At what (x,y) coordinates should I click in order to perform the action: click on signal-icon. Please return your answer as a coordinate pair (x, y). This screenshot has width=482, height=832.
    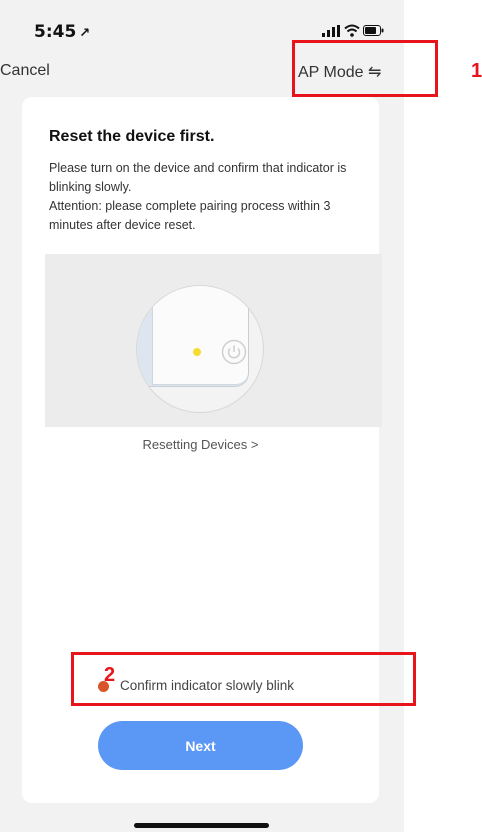
    Looking at the image, I should click on (331, 31).